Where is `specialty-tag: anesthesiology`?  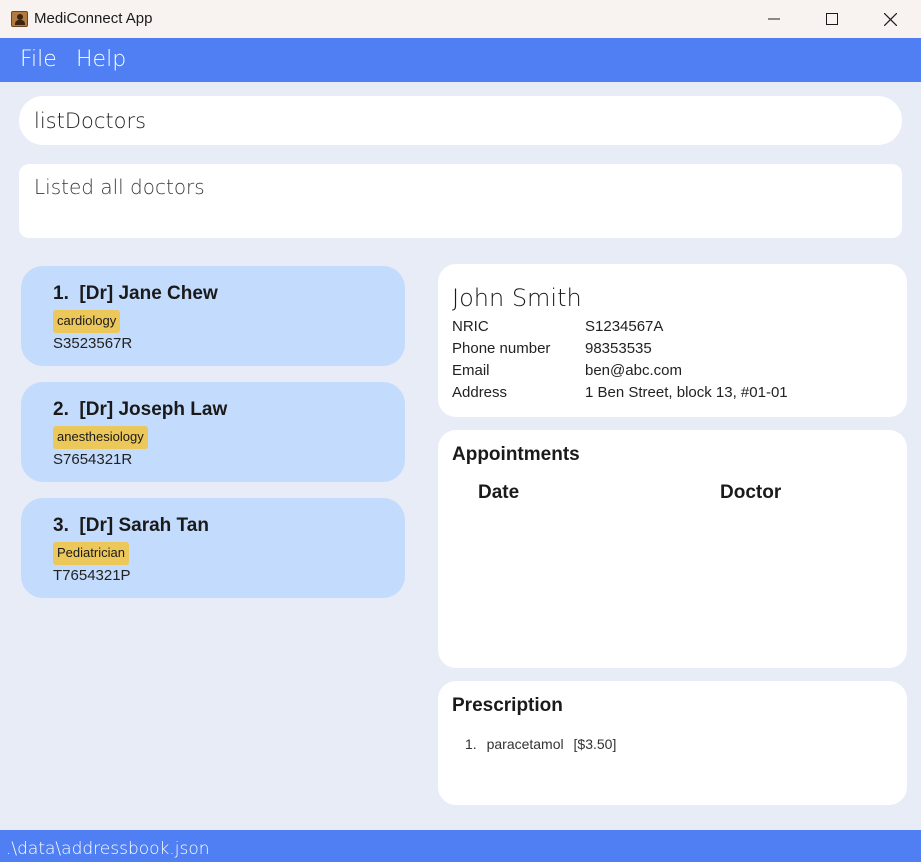
specialty-tag: anesthesiology is located at coordinates (100, 437).